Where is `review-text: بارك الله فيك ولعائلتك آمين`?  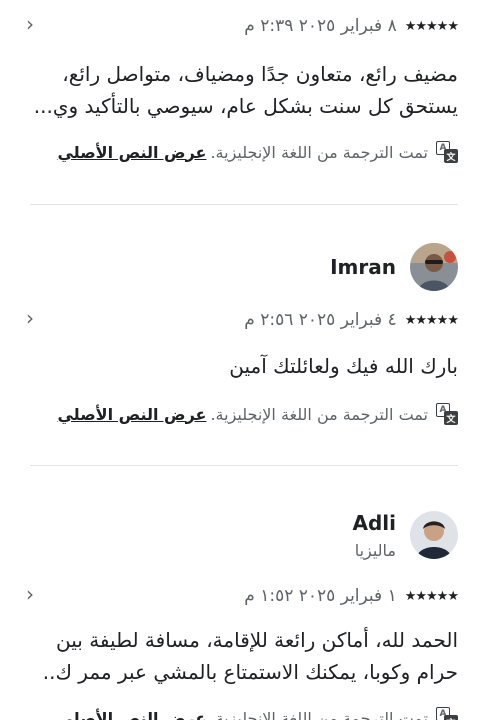
review-text: بارك الله فيك ولعائلتك آمين is located at coordinates (343, 366).